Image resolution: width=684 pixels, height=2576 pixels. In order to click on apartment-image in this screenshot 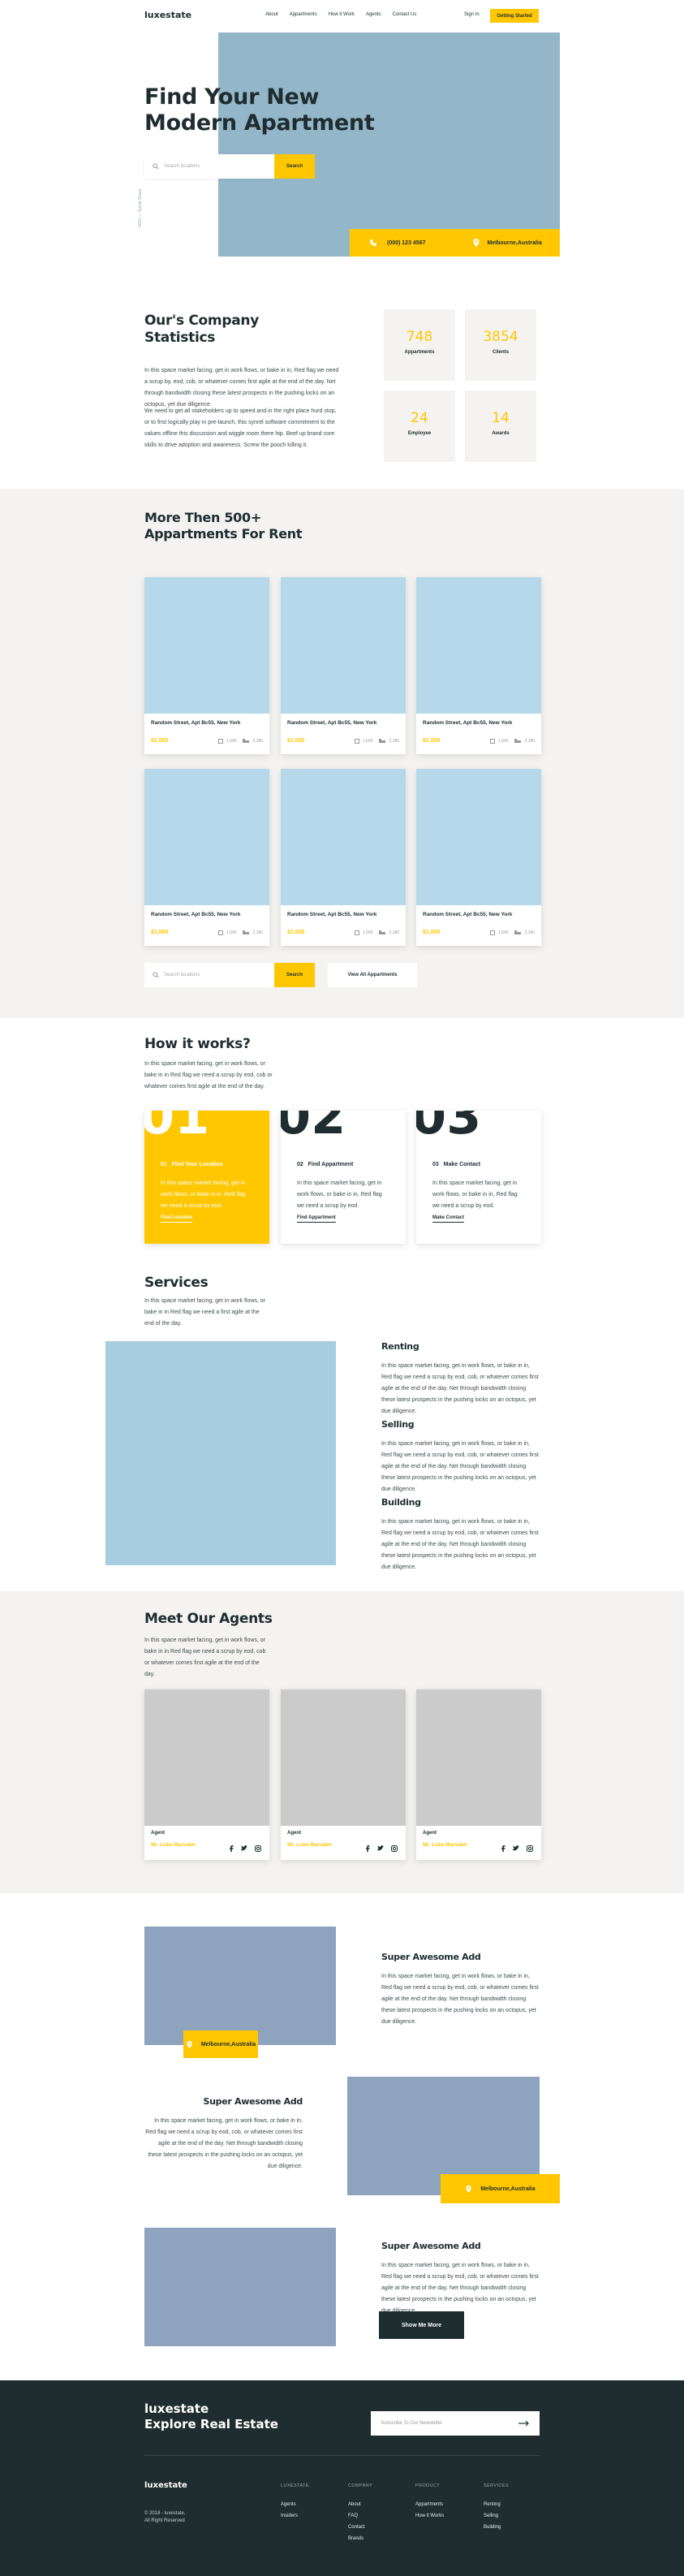, I will do `click(343, 645)`.